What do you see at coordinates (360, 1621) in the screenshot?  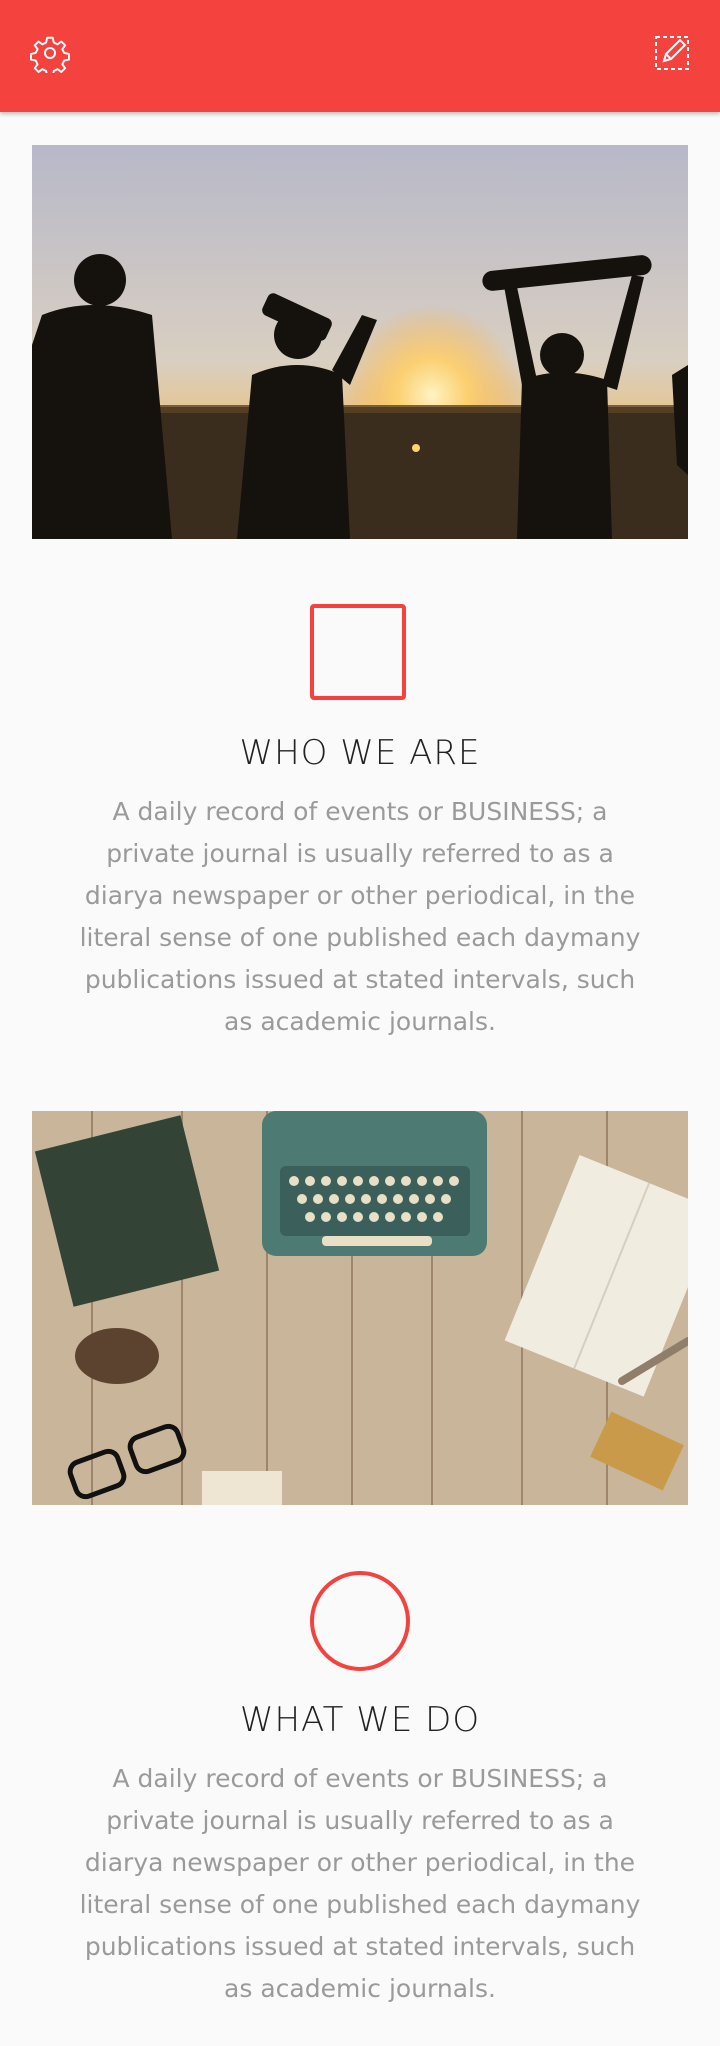 I see `circle-outline-icon` at bounding box center [360, 1621].